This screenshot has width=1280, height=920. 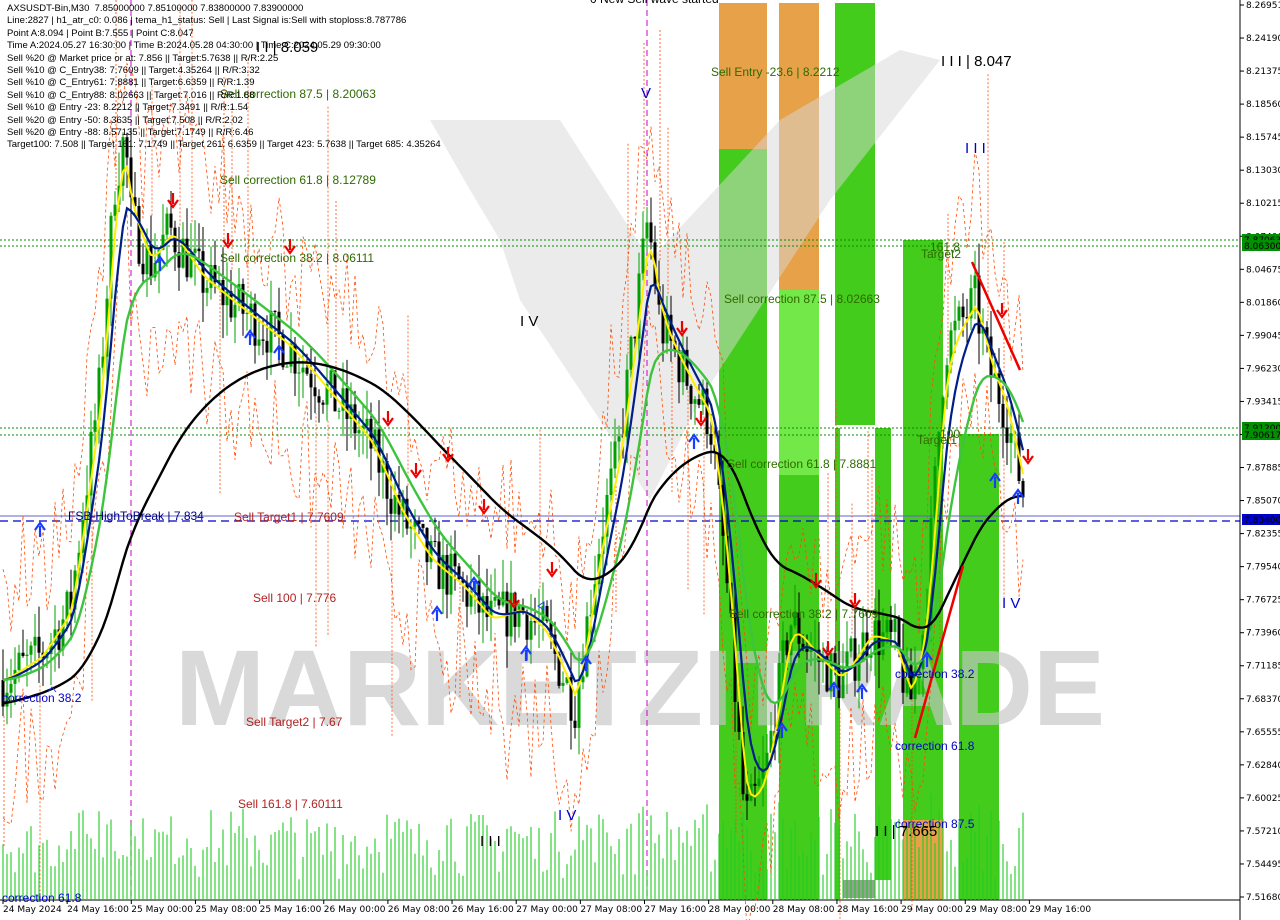 What do you see at coordinates (1263, 832) in the screenshot?
I see `y-tick-label: 7.57210` at bounding box center [1263, 832].